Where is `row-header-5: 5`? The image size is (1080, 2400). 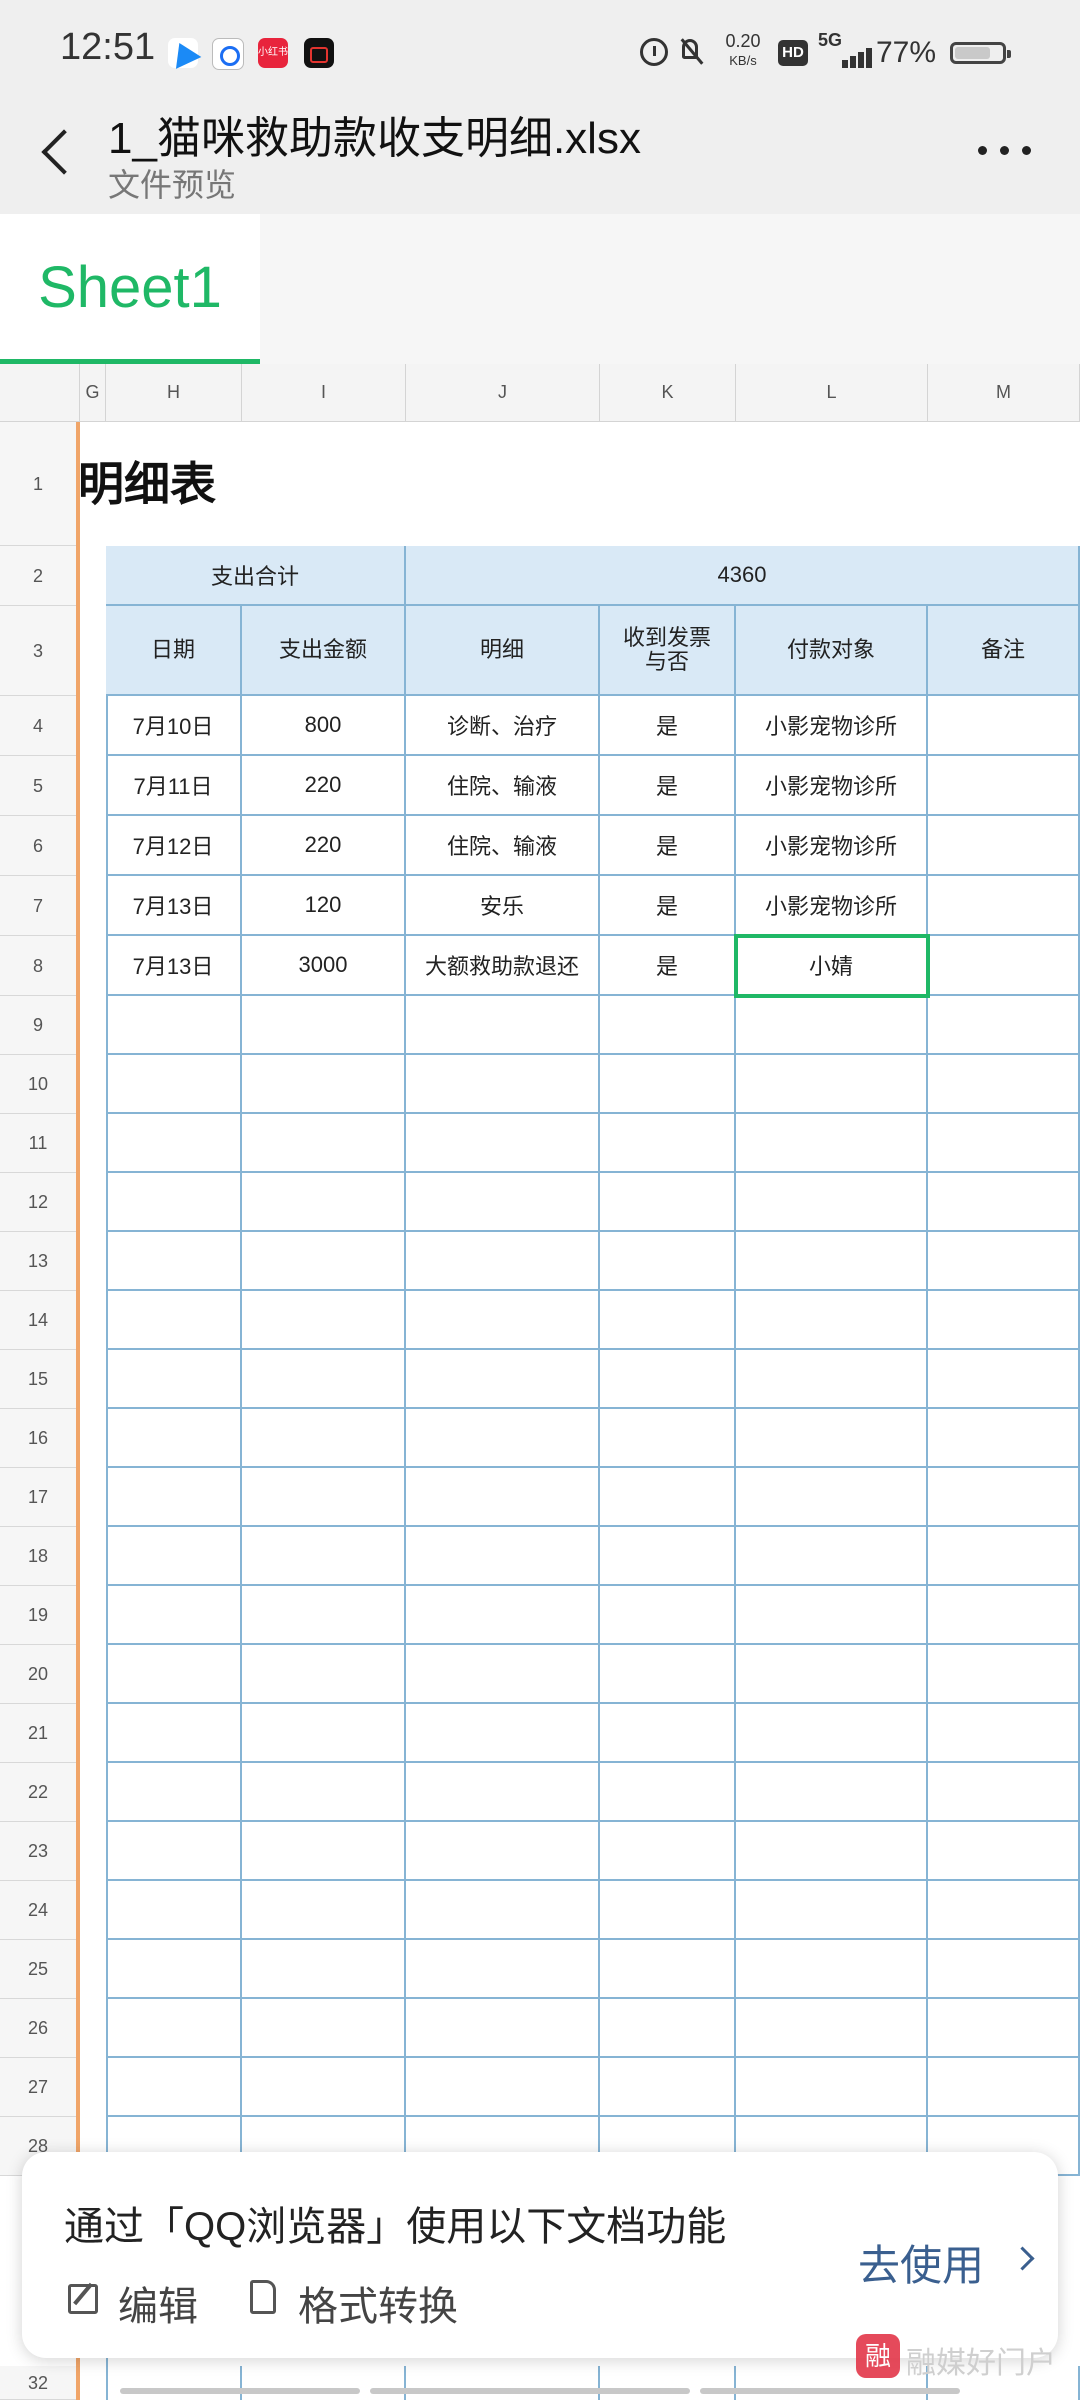 row-header-5: 5 is located at coordinates (38, 786).